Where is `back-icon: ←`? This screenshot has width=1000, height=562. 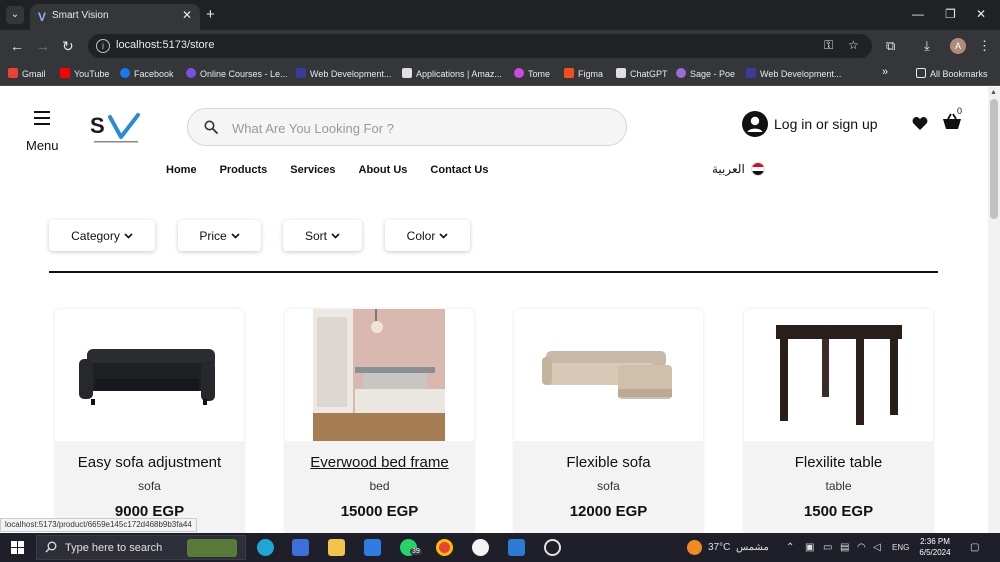
back-icon: ← is located at coordinates (17, 46).